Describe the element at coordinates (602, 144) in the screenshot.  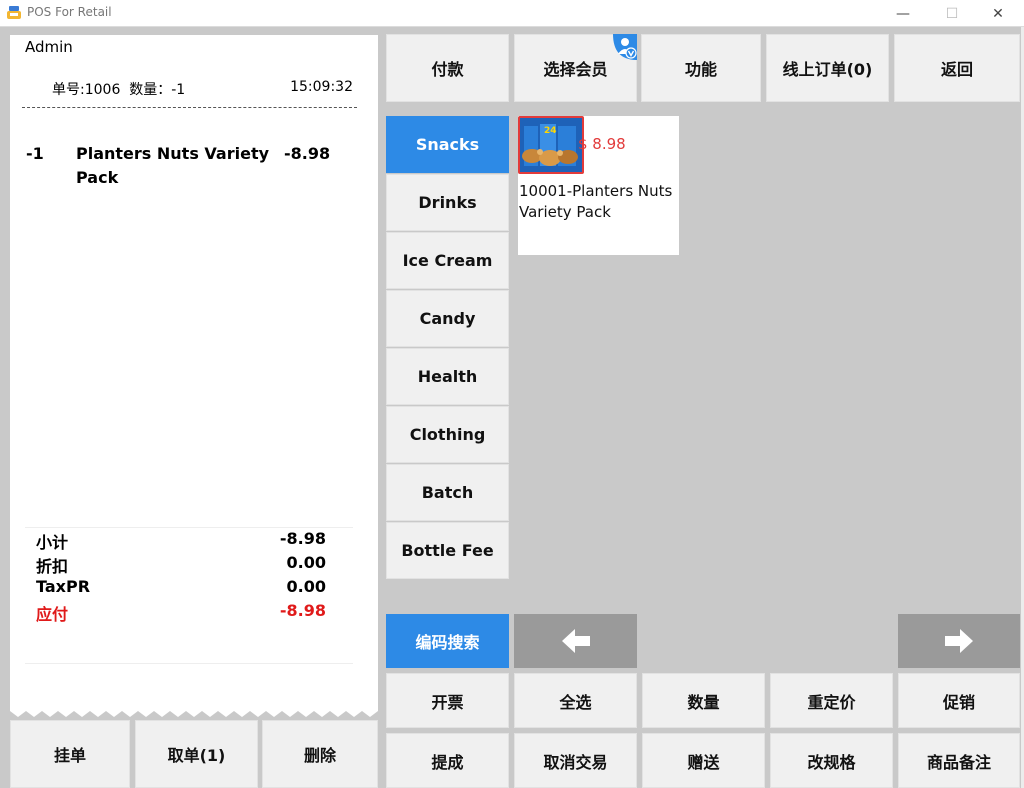
I see `product-price: $ 8.98` at that location.